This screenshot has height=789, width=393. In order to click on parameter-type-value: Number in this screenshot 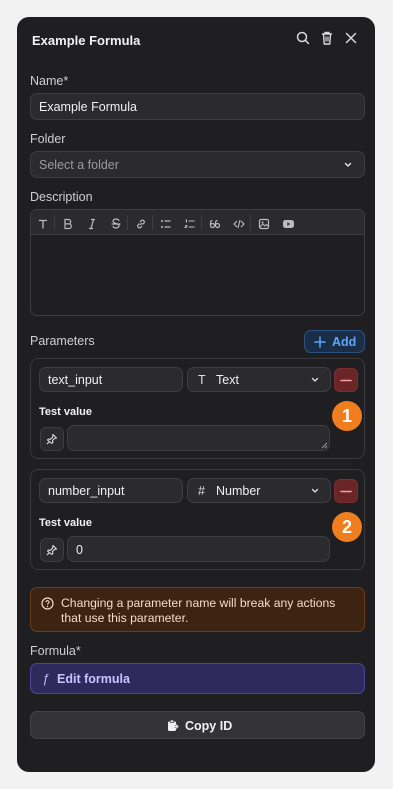, I will do `click(238, 491)`.